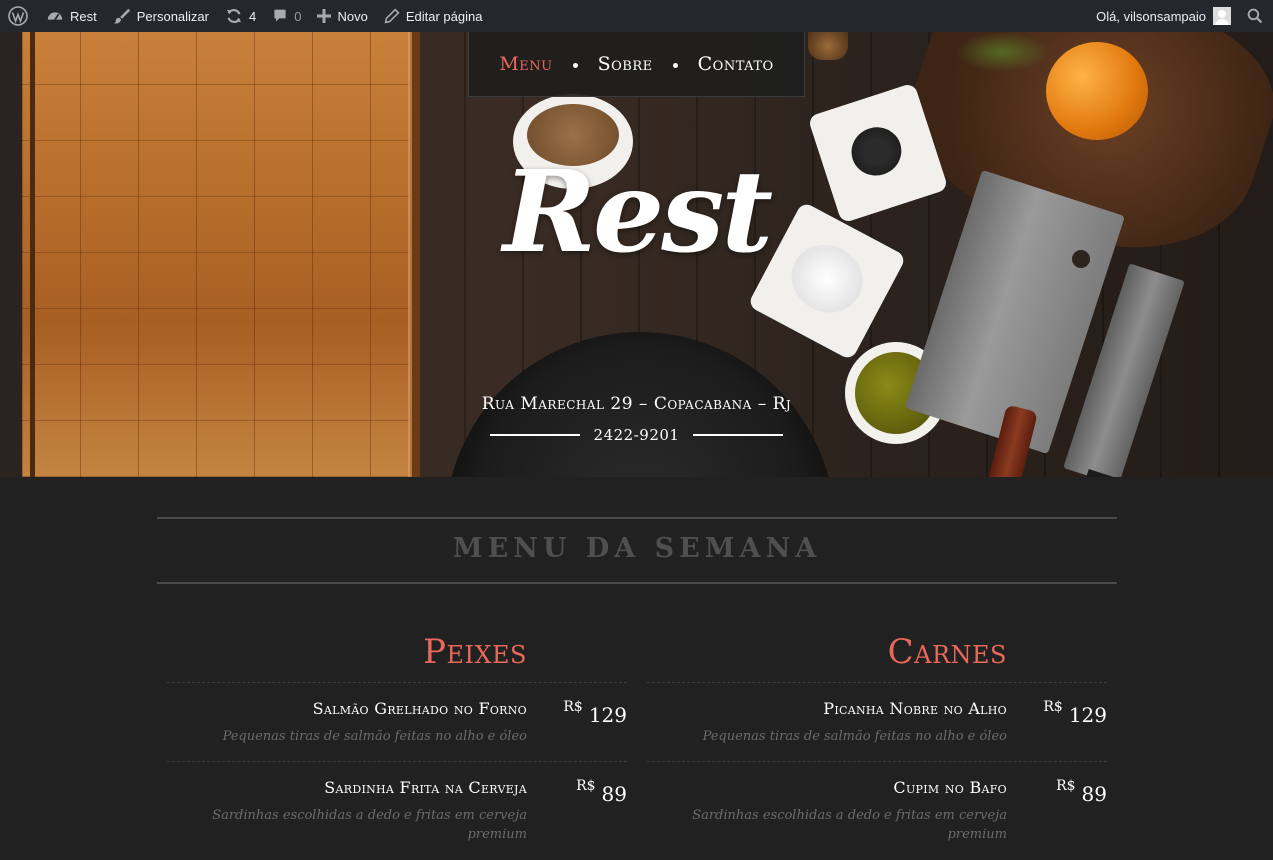  I want to click on new-content-link: Novo, so click(342, 16).